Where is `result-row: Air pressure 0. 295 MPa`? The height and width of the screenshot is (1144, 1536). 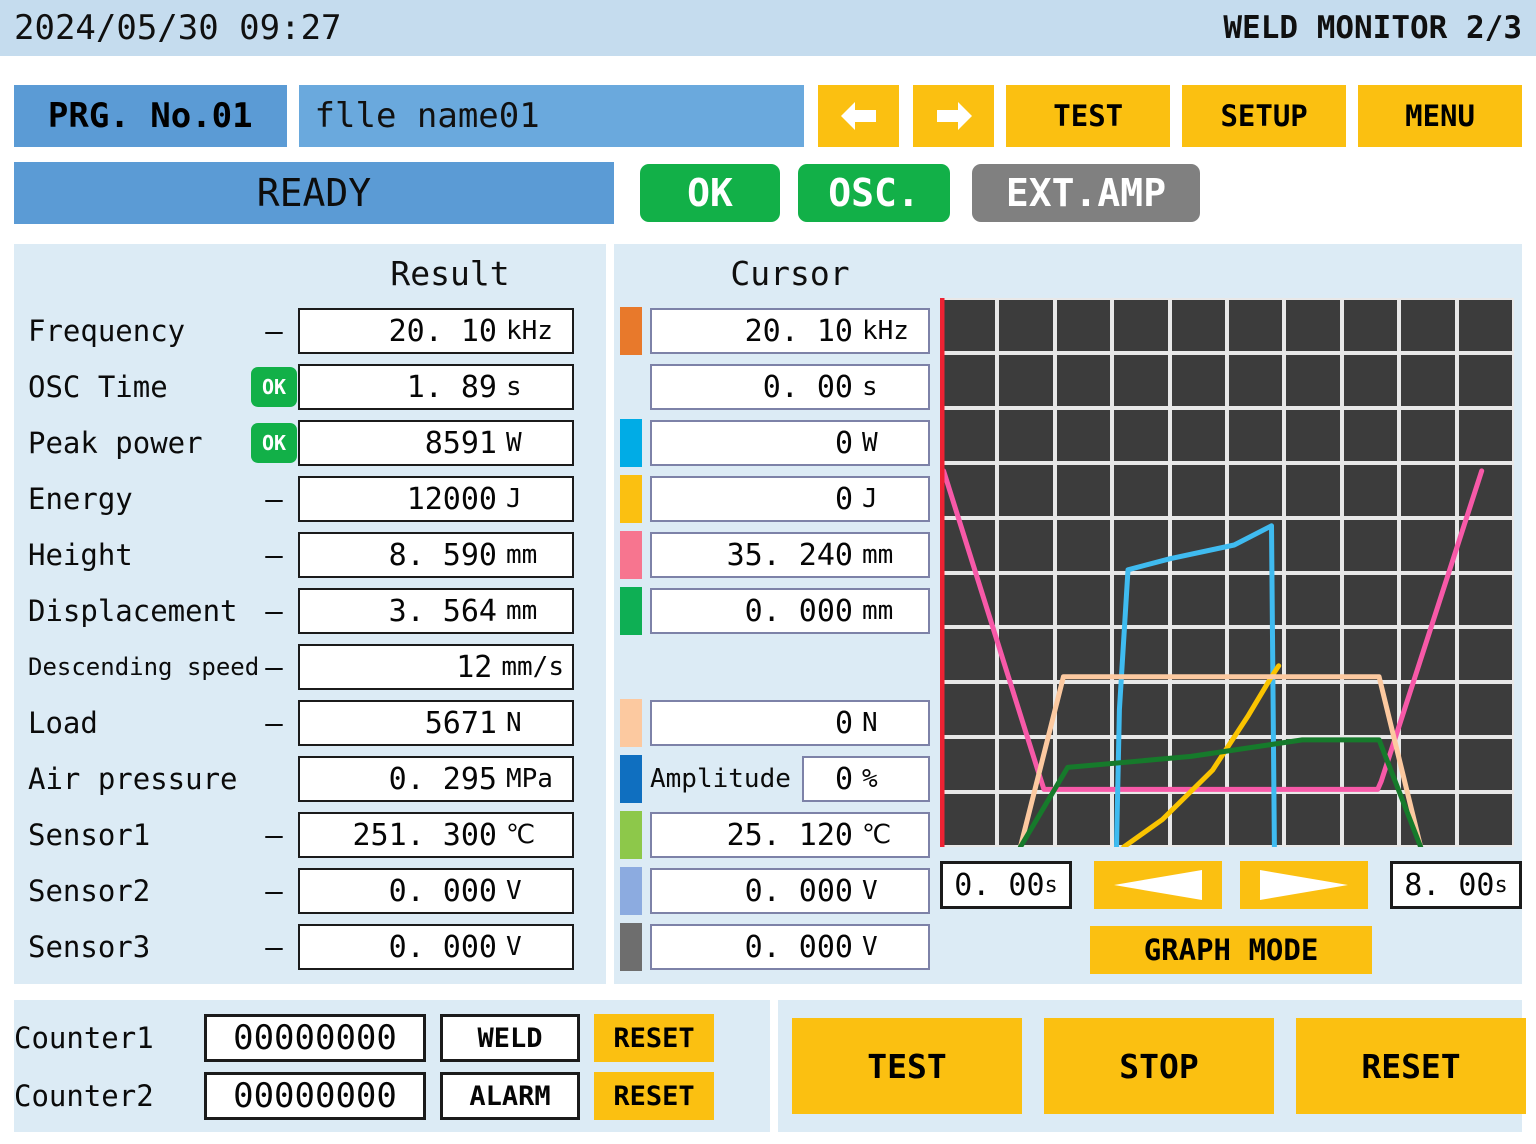 result-row: Air pressure 0. 295 MPa is located at coordinates (310, 779).